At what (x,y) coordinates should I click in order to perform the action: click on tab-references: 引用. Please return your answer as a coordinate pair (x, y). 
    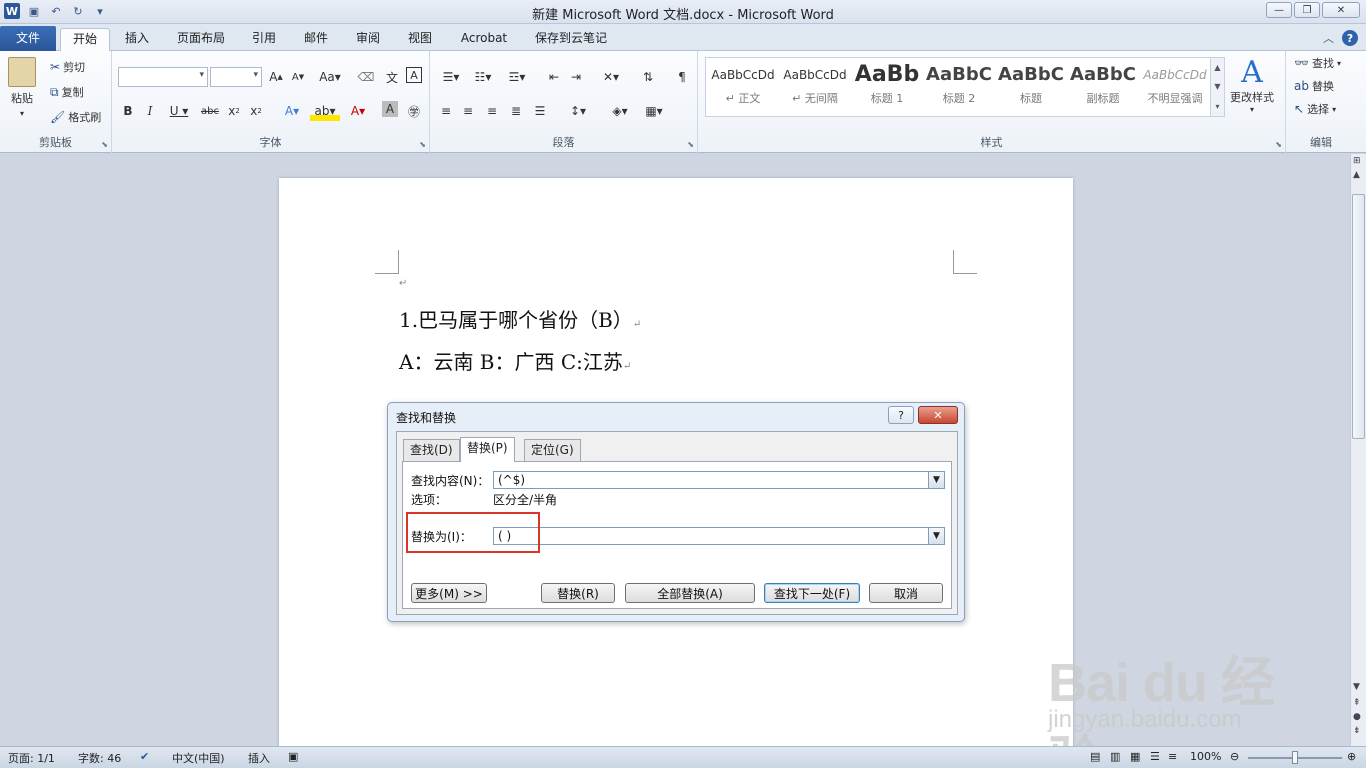
    Looking at the image, I should click on (264, 39).